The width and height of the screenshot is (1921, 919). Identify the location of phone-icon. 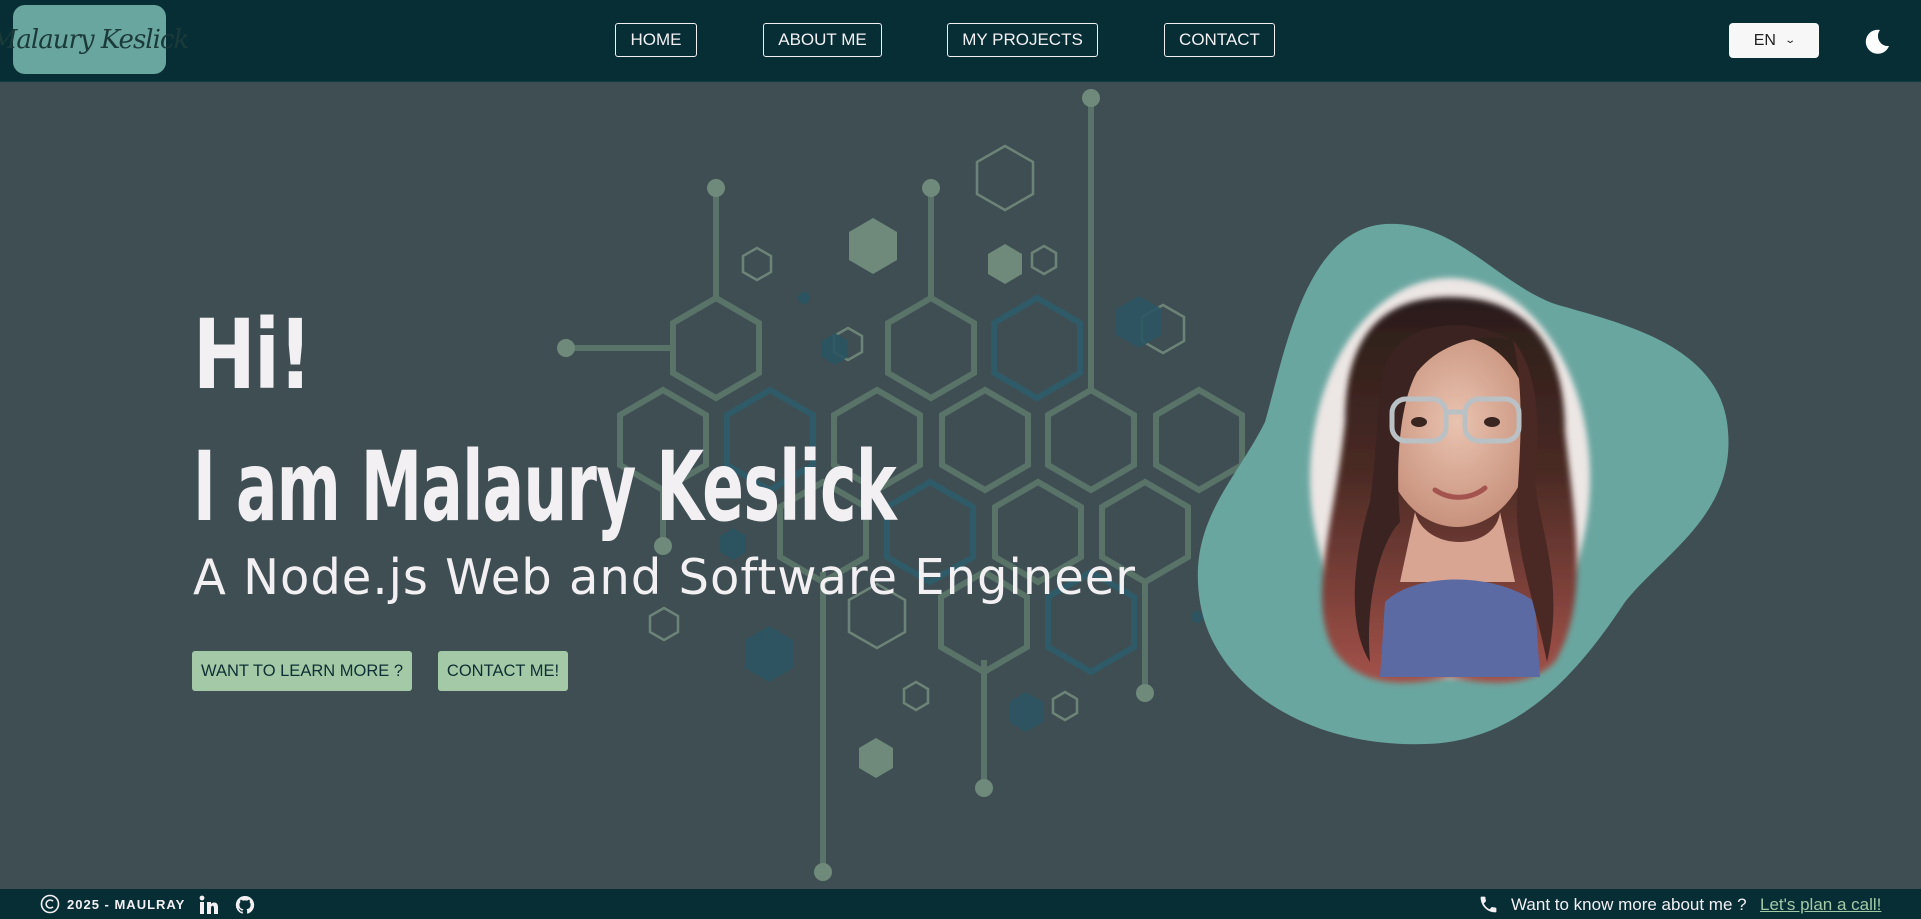
(1488, 904).